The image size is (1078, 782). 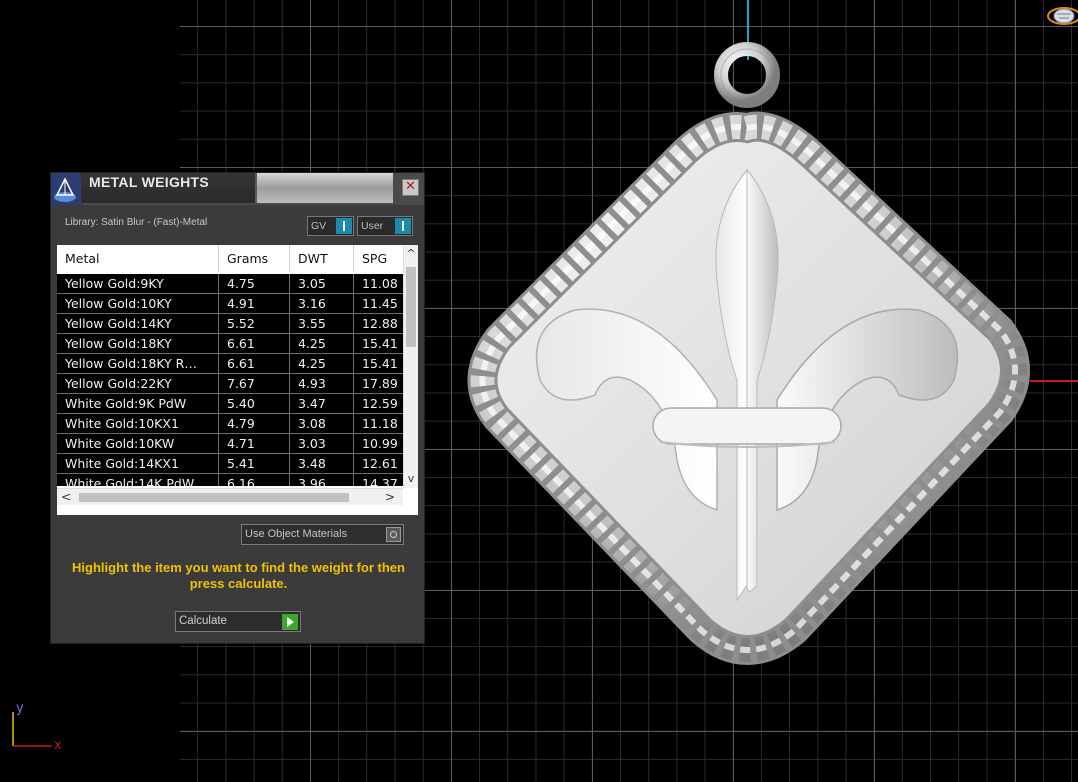 I want to click on scroll-down-arrow-icon: v, so click(x=411, y=479).